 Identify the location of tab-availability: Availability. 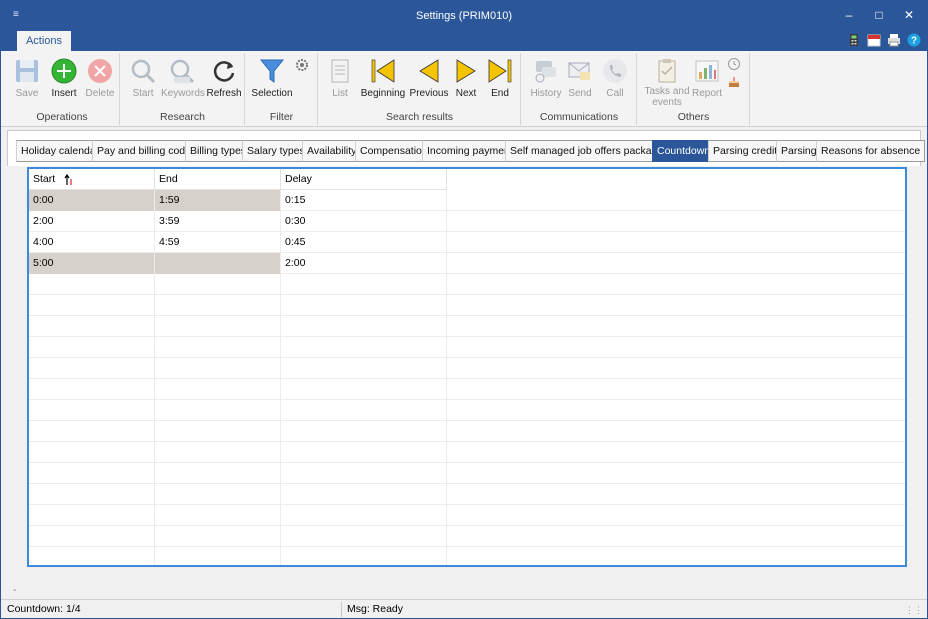
(332, 151).